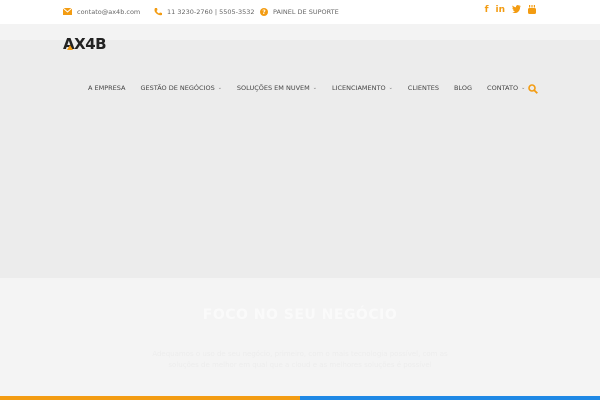 Image resolution: width=600 pixels, height=400 pixels. Describe the element at coordinates (277, 88) in the screenshot. I see `nav-item-solucoes: SOLUÇÕES EM NUVEM ⌄` at that location.